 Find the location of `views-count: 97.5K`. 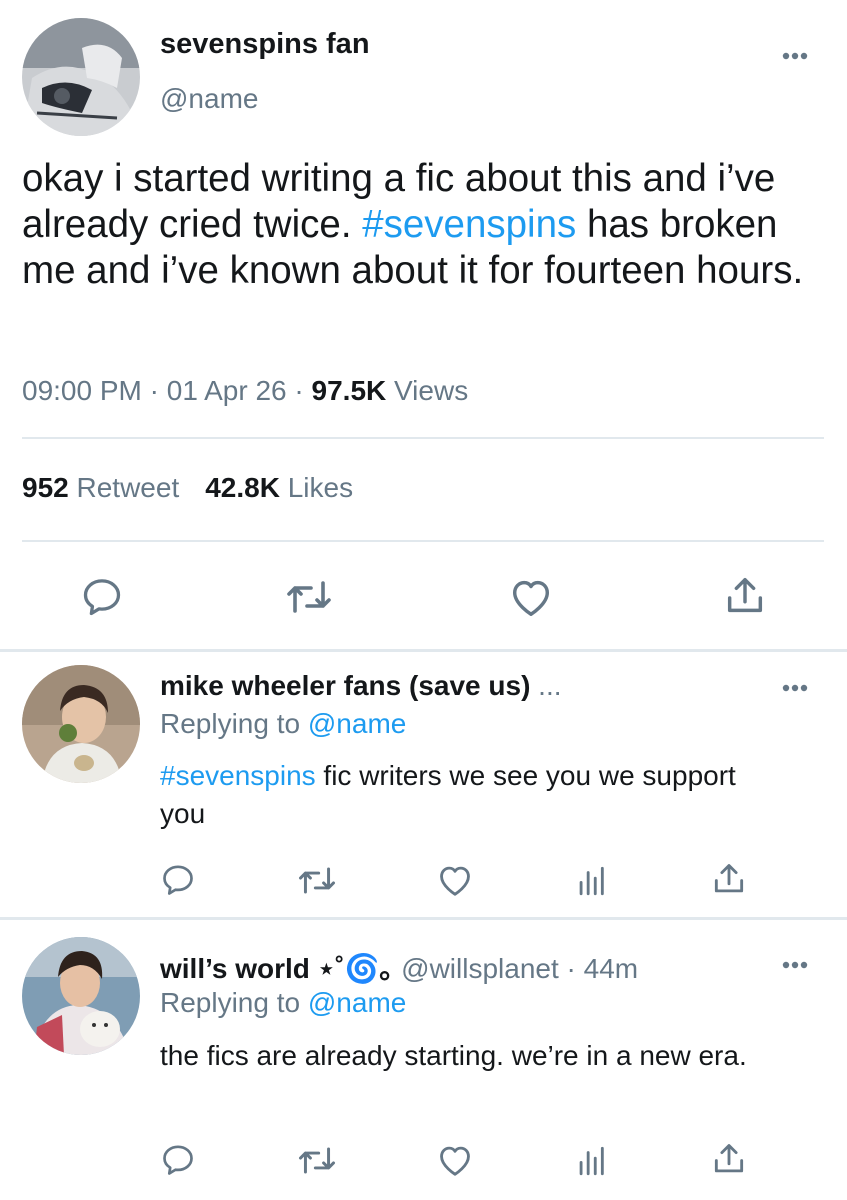

views-count: 97.5K is located at coordinates (349, 390).